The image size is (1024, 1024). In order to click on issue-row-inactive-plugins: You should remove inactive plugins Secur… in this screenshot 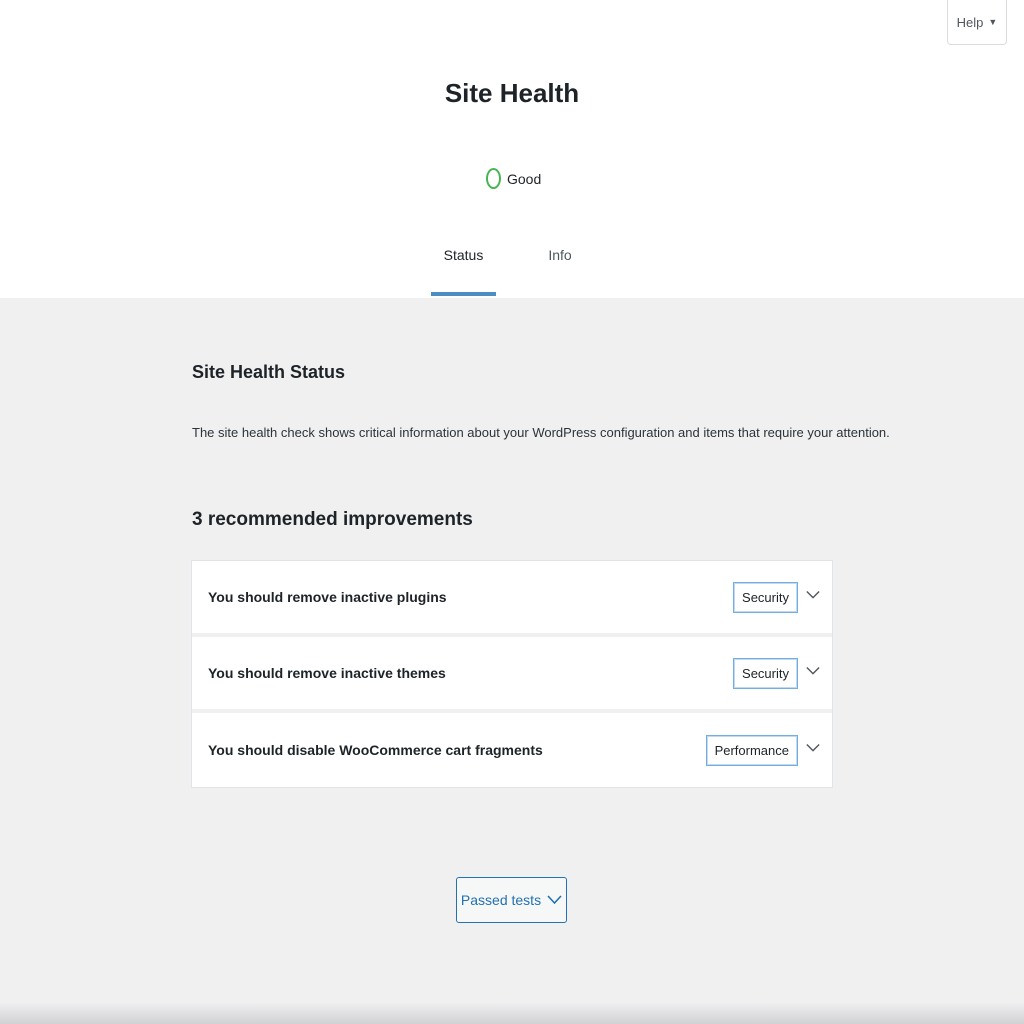, I will do `click(512, 599)`.